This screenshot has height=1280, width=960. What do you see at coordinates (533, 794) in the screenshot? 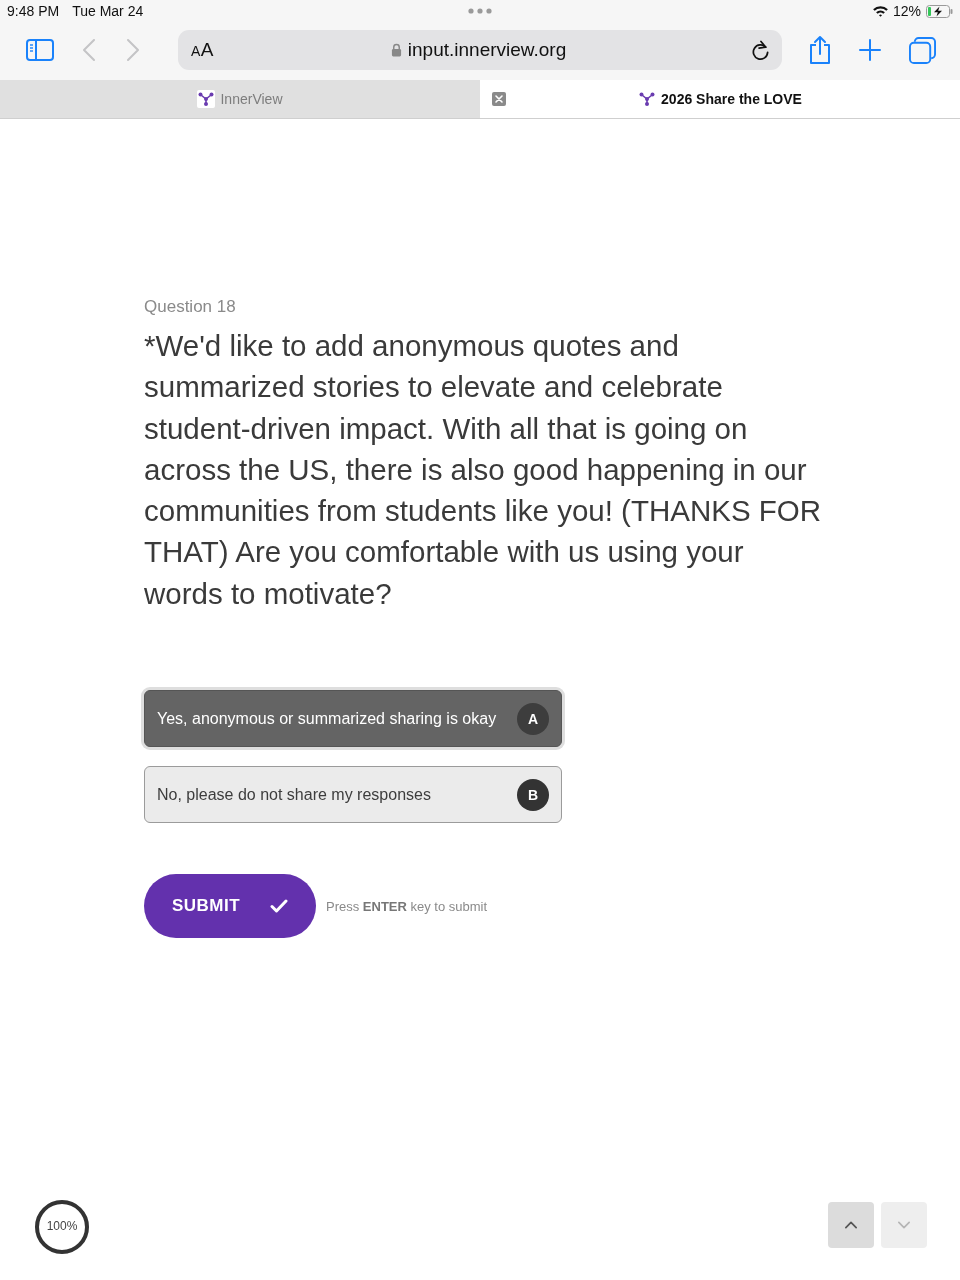
I see `key-hint-badge: B` at bounding box center [533, 794].